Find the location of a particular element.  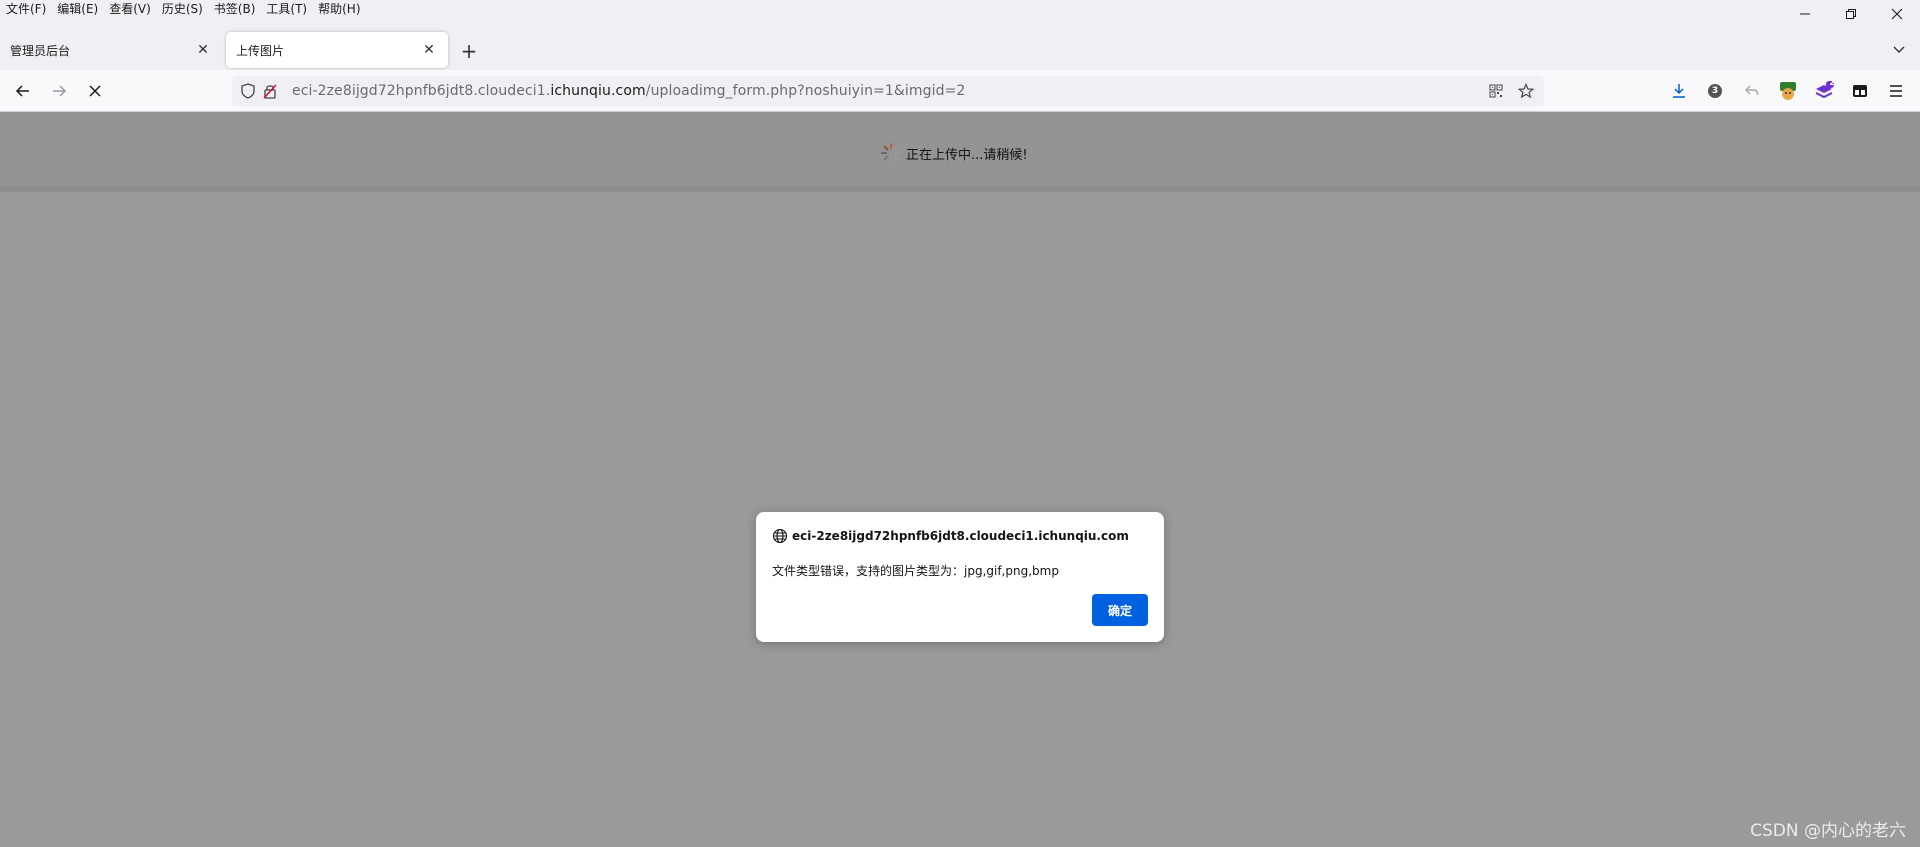

upload-status-panel: 正在上传中...请稍候! is located at coordinates (960, 152).